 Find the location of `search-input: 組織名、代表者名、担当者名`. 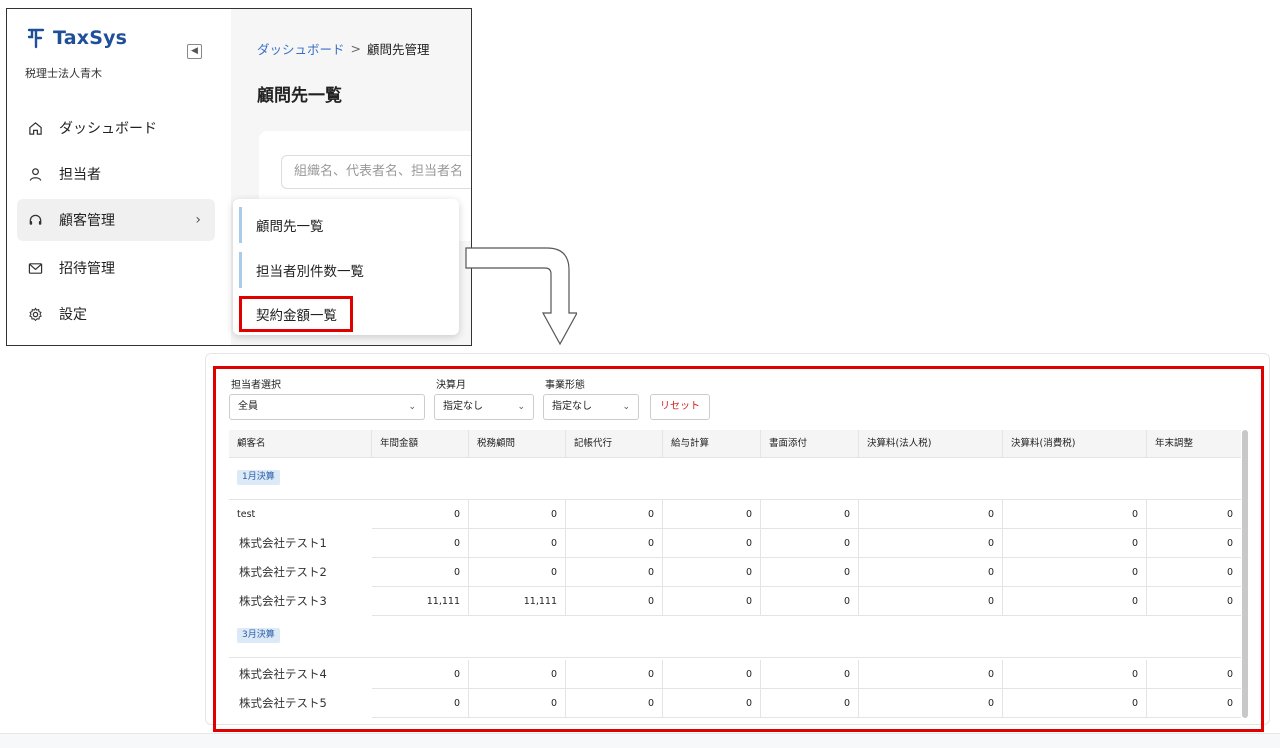

search-input: 組織名、代表者名、担当者名 is located at coordinates (376, 172).